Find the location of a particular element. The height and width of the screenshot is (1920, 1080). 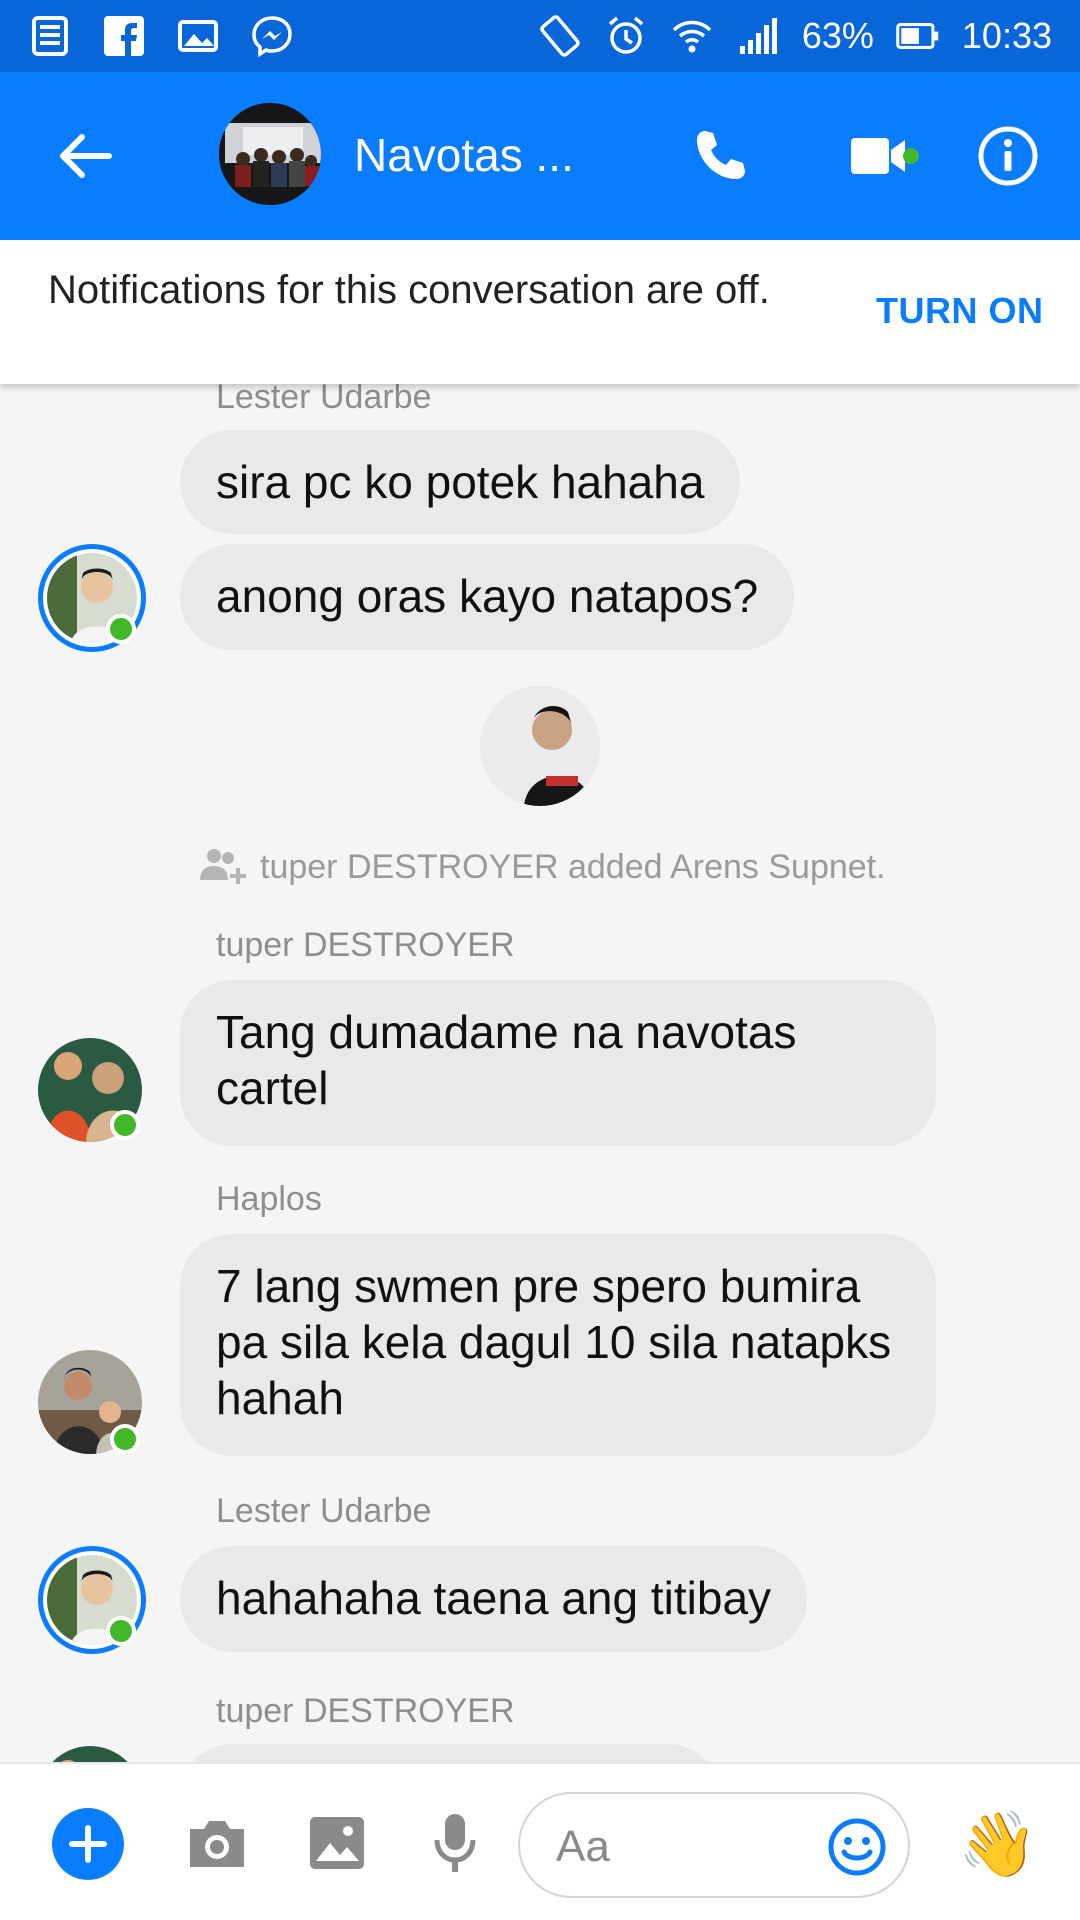

sender-name: Lester Udarbe is located at coordinates (324, 1511).